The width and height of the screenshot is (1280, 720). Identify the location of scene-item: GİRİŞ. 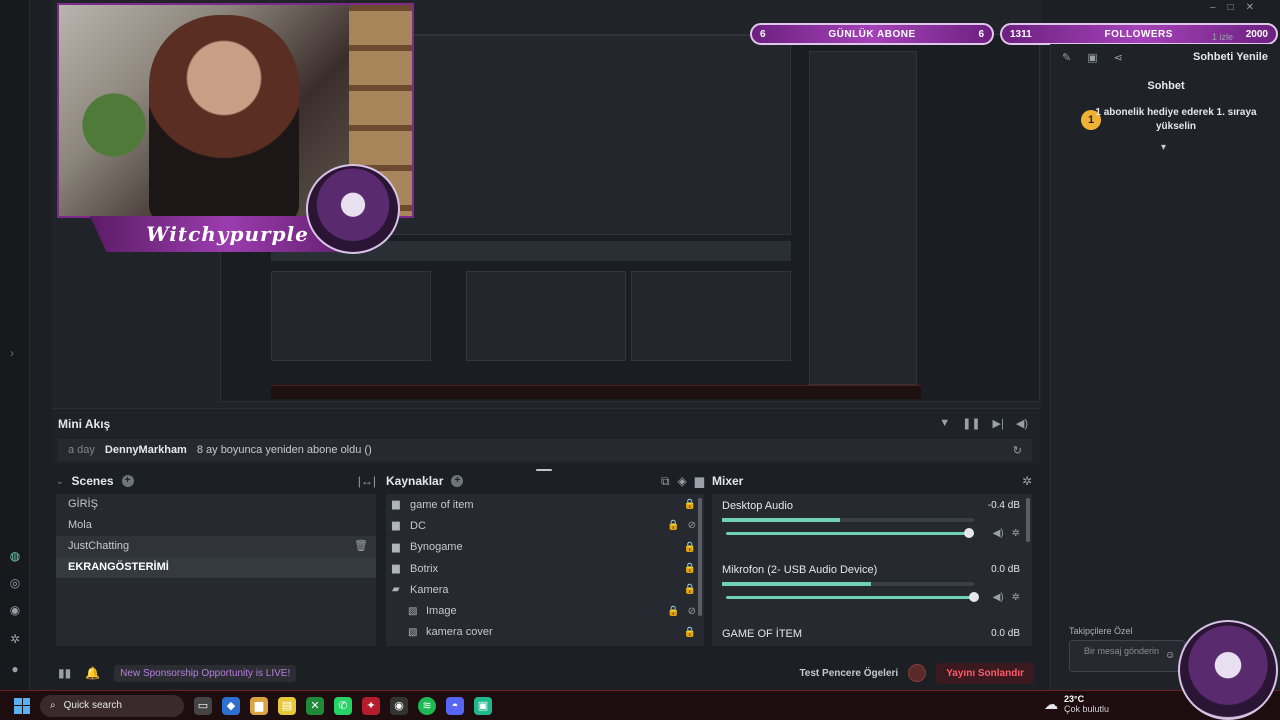
(216, 504).